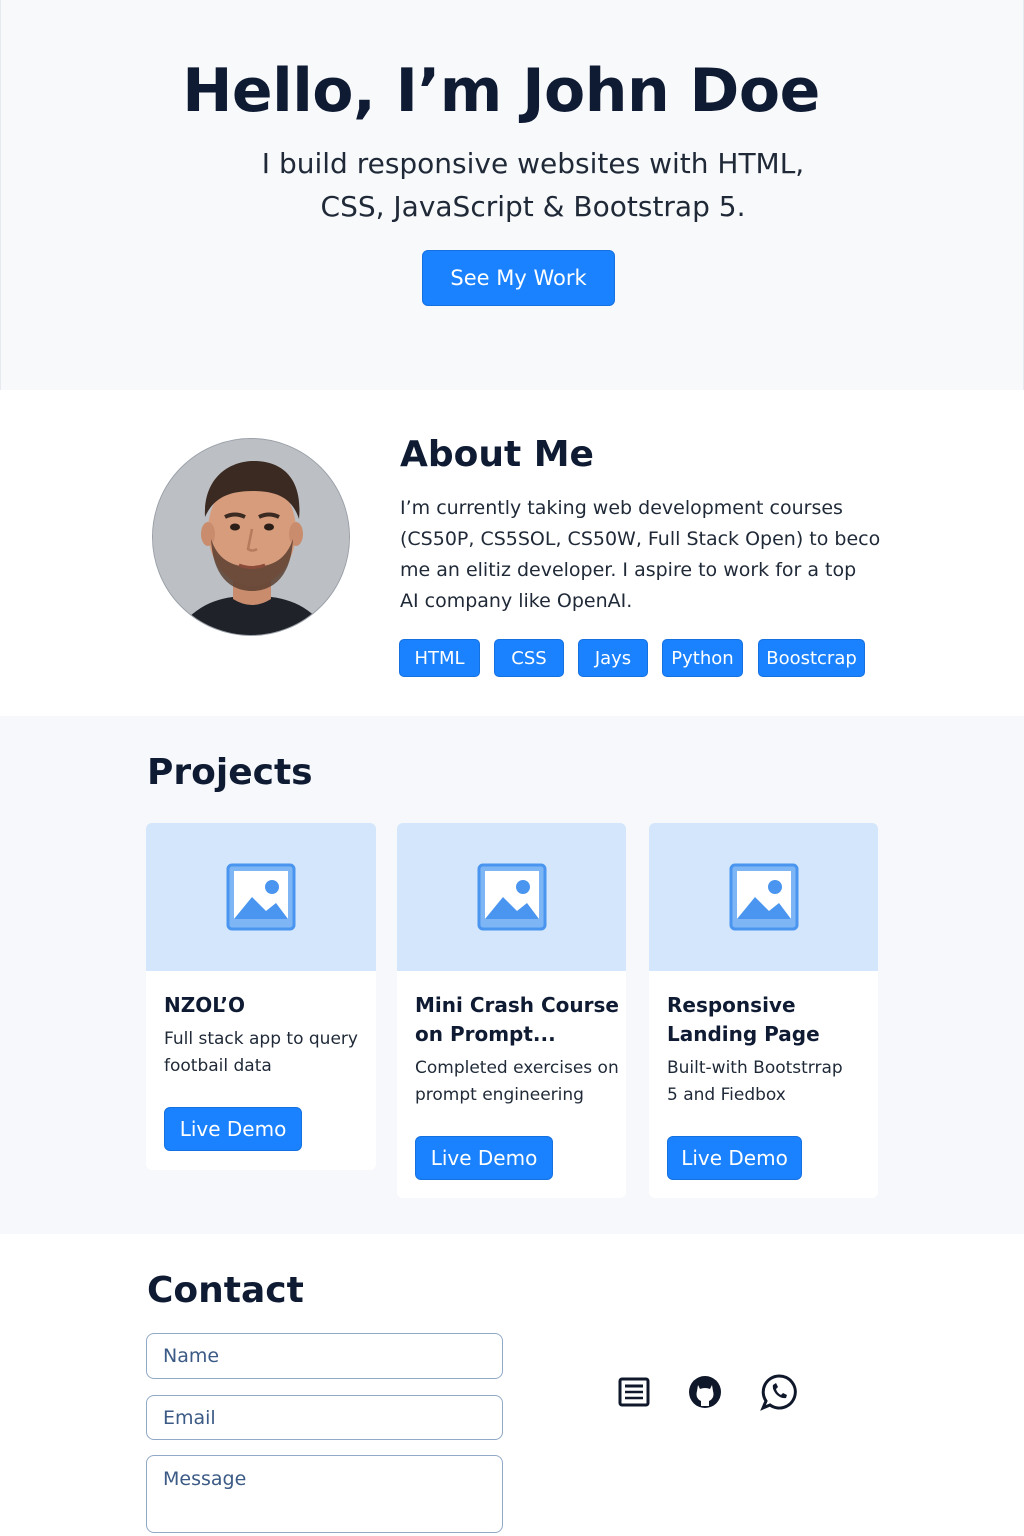 The width and height of the screenshot is (1024, 1536). What do you see at coordinates (705, 1392) in the screenshot?
I see `github-icon` at bounding box center [705, 1392].